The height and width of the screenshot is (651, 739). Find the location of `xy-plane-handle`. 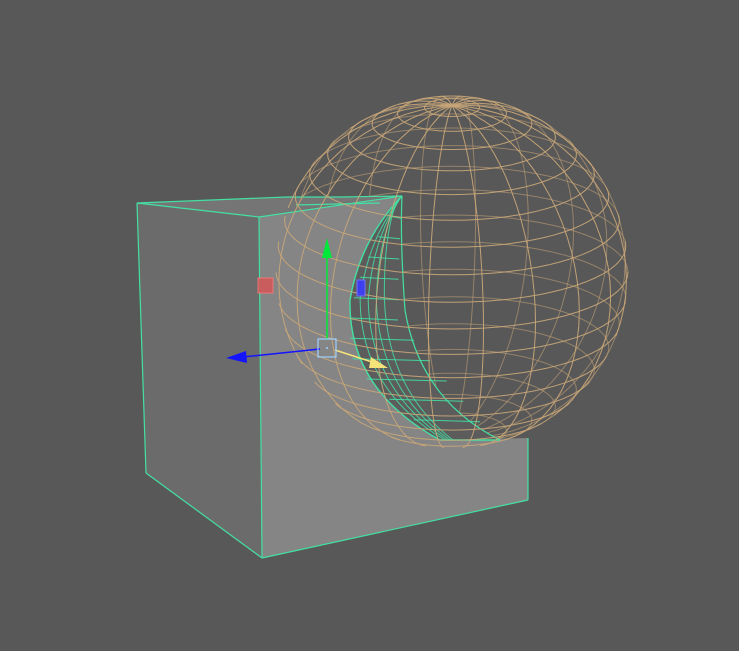

xy-plane-handle is located at coordinates (361, 288).